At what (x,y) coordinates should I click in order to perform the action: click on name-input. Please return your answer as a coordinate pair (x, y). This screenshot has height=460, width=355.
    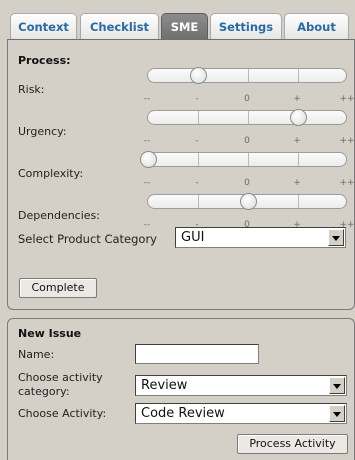
    Looking at the image, I should click on (197, 354).